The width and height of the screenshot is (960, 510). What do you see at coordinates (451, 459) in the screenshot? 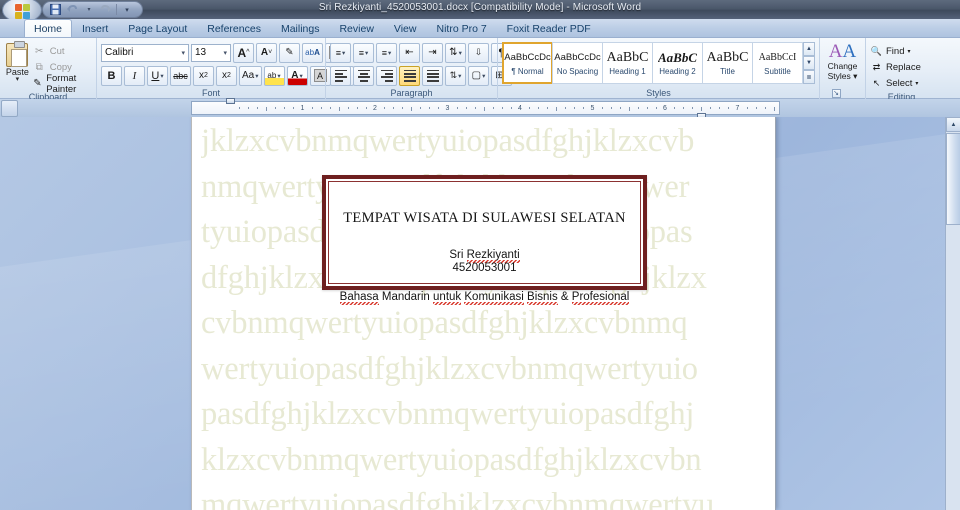
I see `lorem-line: klzxcvbnmqwertyuiopasdfghjklzxcvbn` at bounding box center [451, 459].